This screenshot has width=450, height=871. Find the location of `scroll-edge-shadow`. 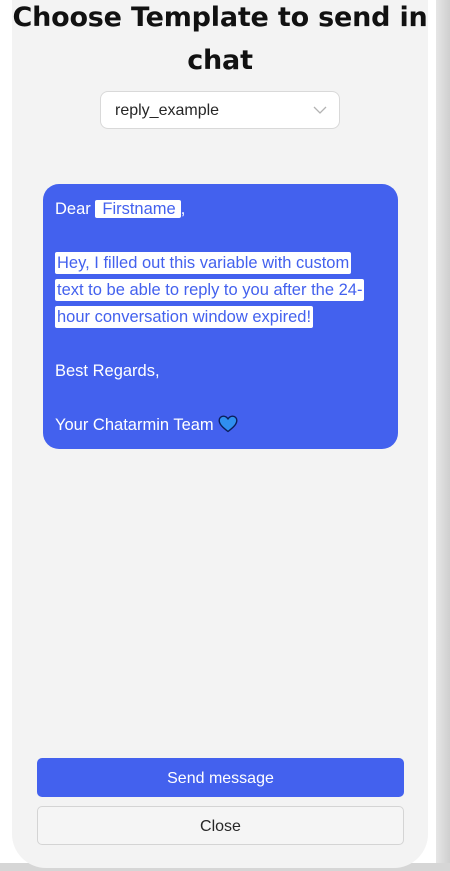

scroll-edge-shadow is located at coordinates (443, 435).